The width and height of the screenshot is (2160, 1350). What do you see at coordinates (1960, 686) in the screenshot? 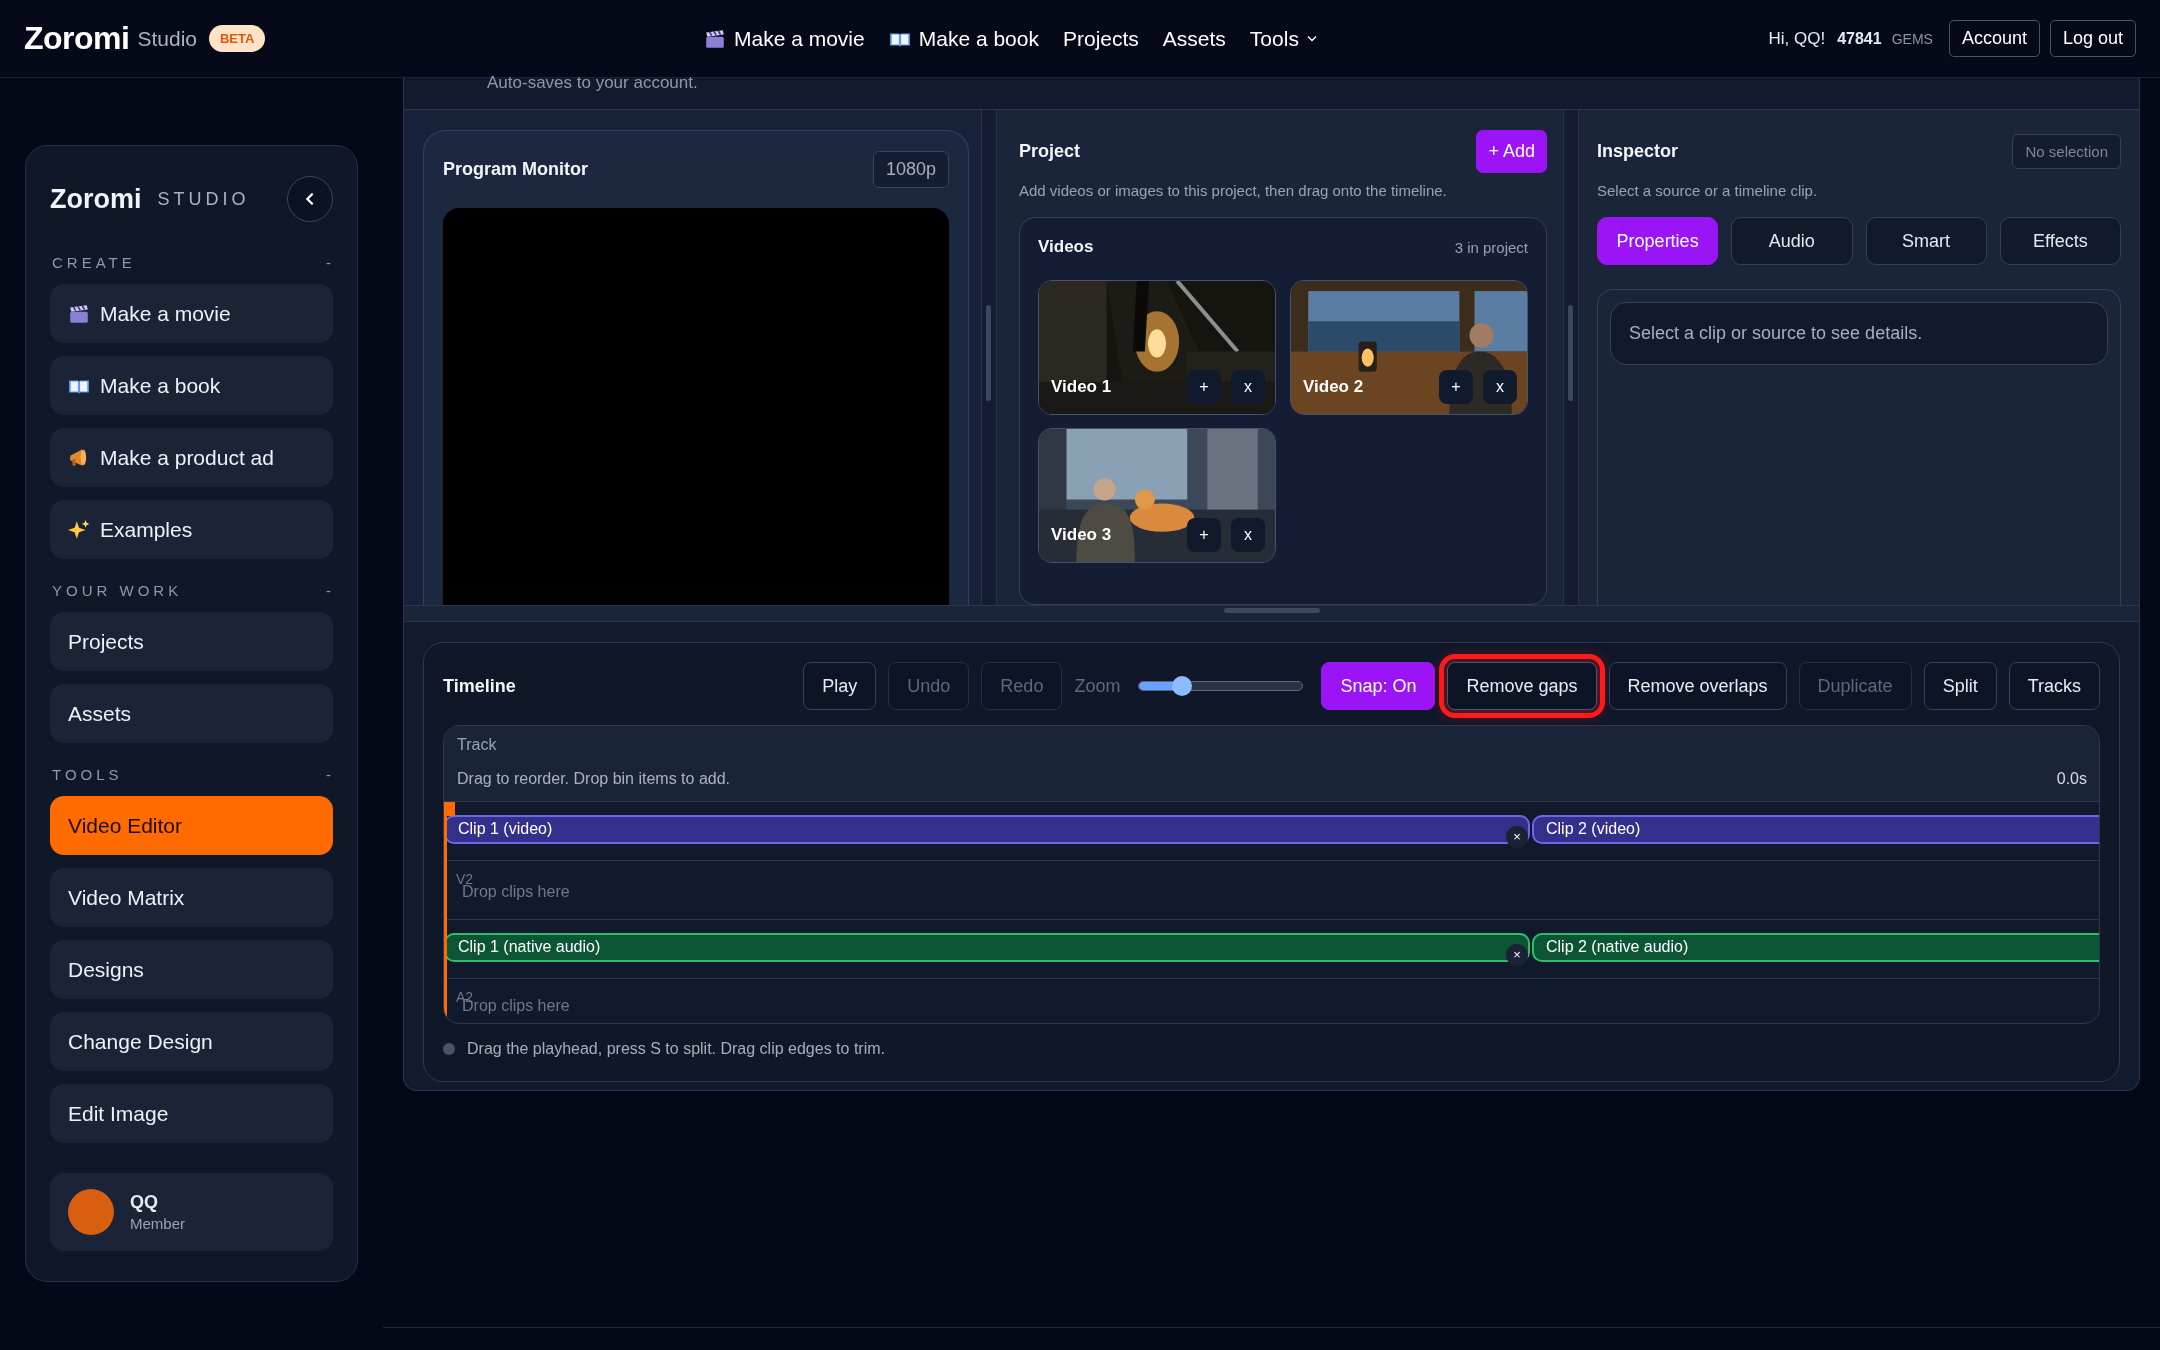
I see `timeline-button: Split` at bounding box center [1960, 686].